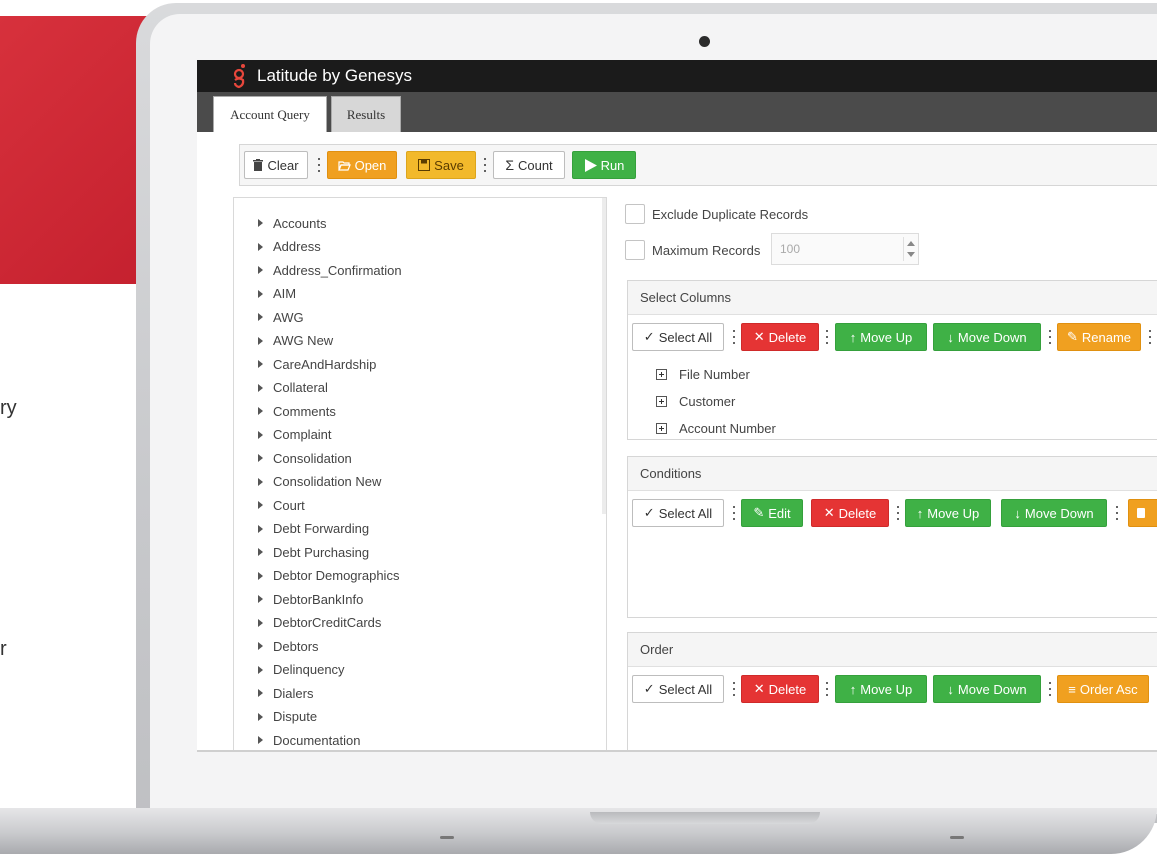 The width and height of the screenshot is (1157, 854). Describe the element at coordinates (950, 337) in the screenshot. I see `arrow-down-icon: ↓` at that location.